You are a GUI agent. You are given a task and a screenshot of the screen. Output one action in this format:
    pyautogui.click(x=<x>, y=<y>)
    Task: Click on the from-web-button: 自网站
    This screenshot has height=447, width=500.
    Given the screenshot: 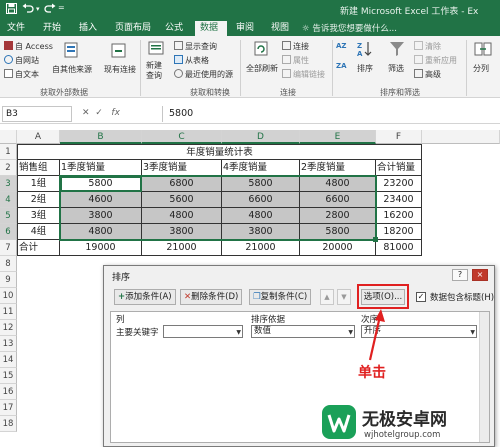 What is the action you would take?
    pyautogui.click(x=21, y=60)
    